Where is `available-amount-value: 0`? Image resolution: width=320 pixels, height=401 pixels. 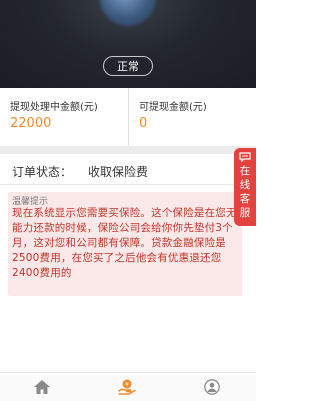
available-amount-value: 0 is located at coordinates (143, 123).